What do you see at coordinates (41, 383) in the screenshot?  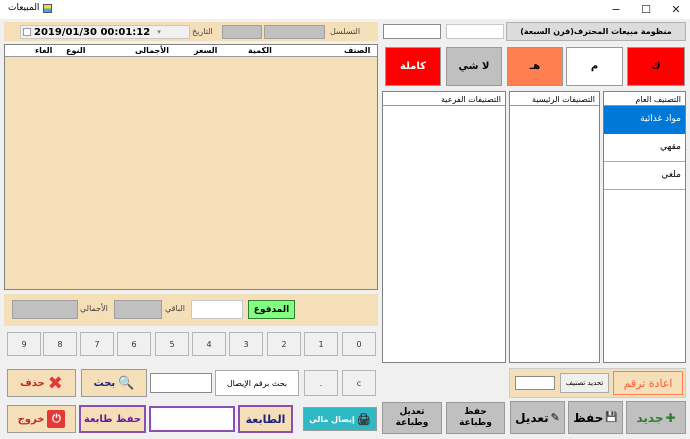 I see `delete-button: حذف ✖` at bounding box center [41, 383].